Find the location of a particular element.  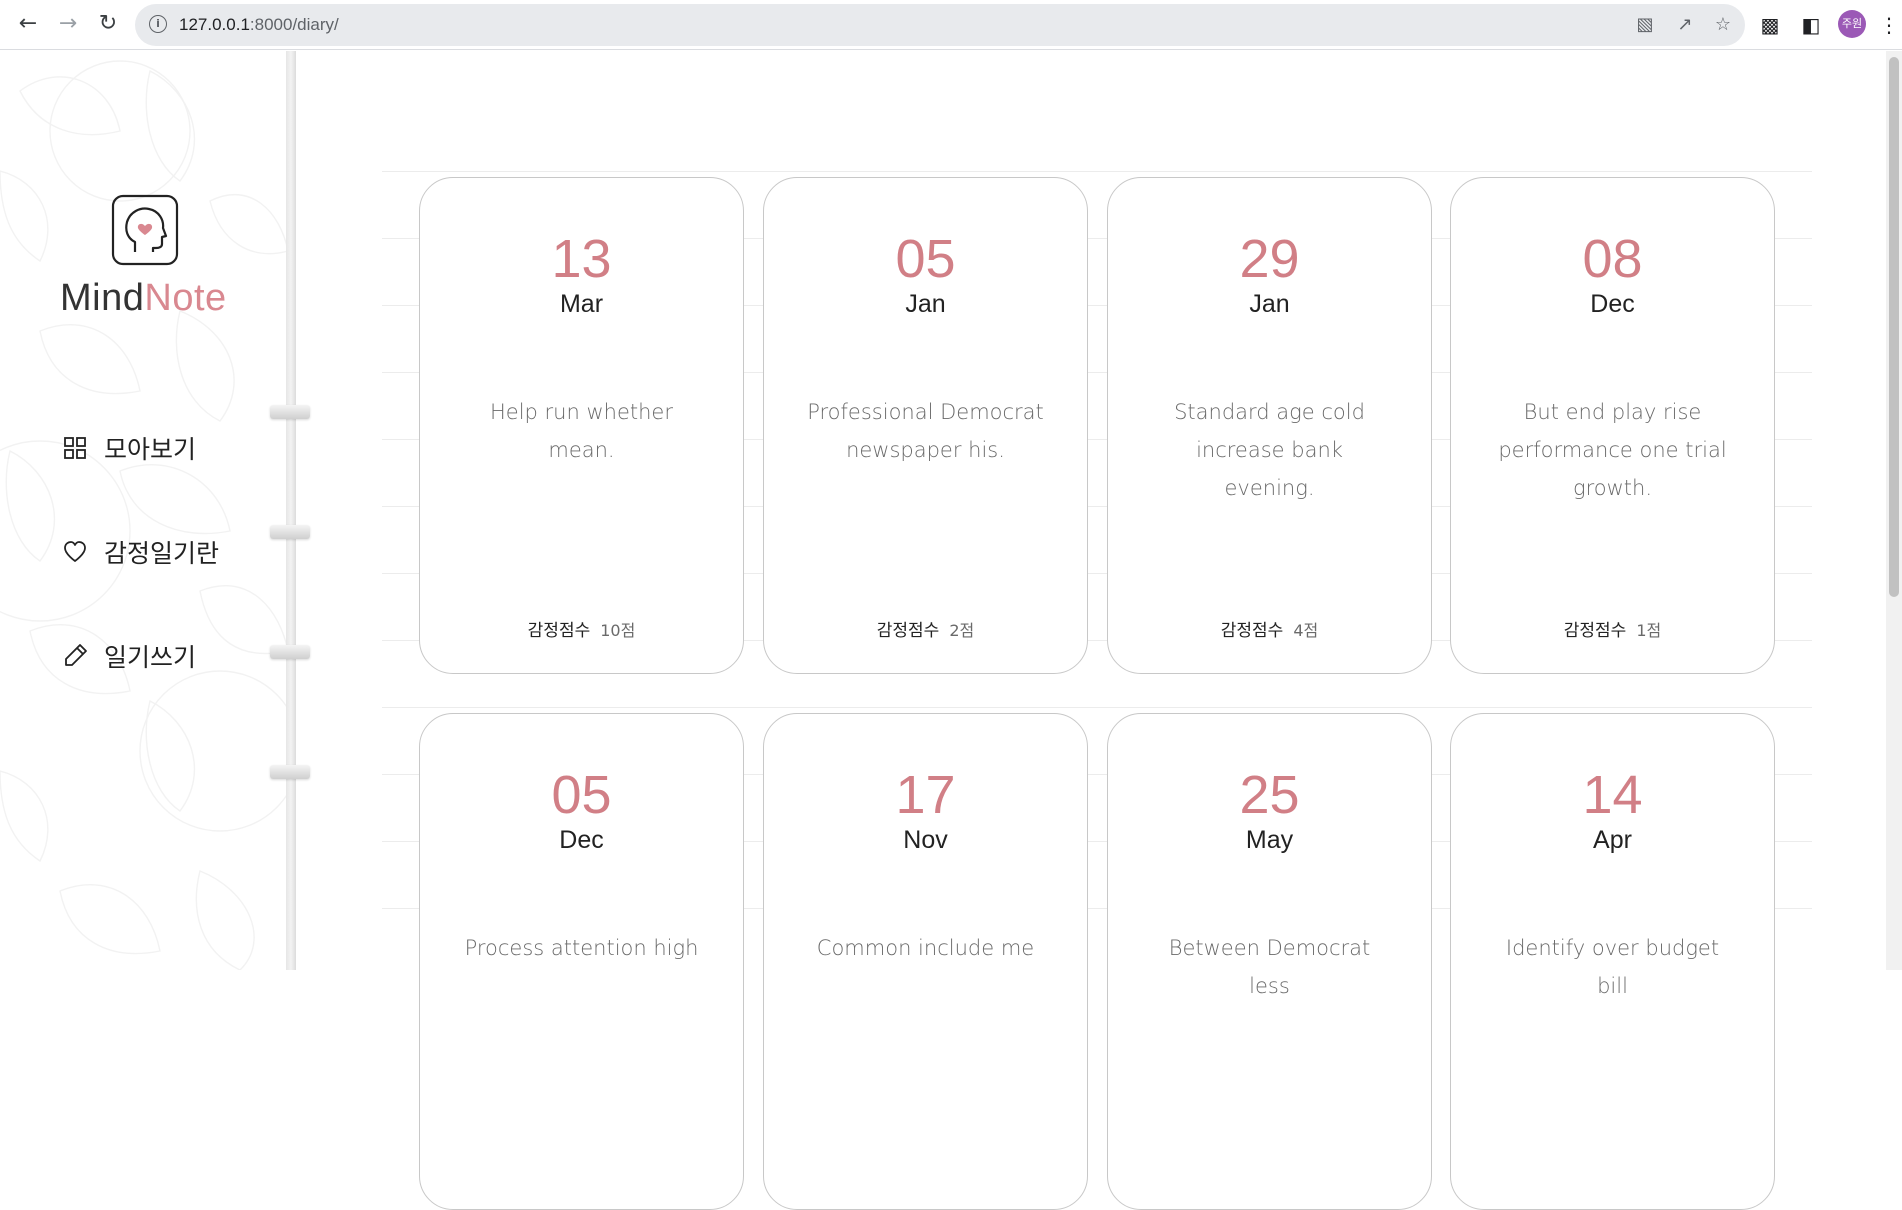

extensions-icon: ▩ is located at coordinates (1770, 25).